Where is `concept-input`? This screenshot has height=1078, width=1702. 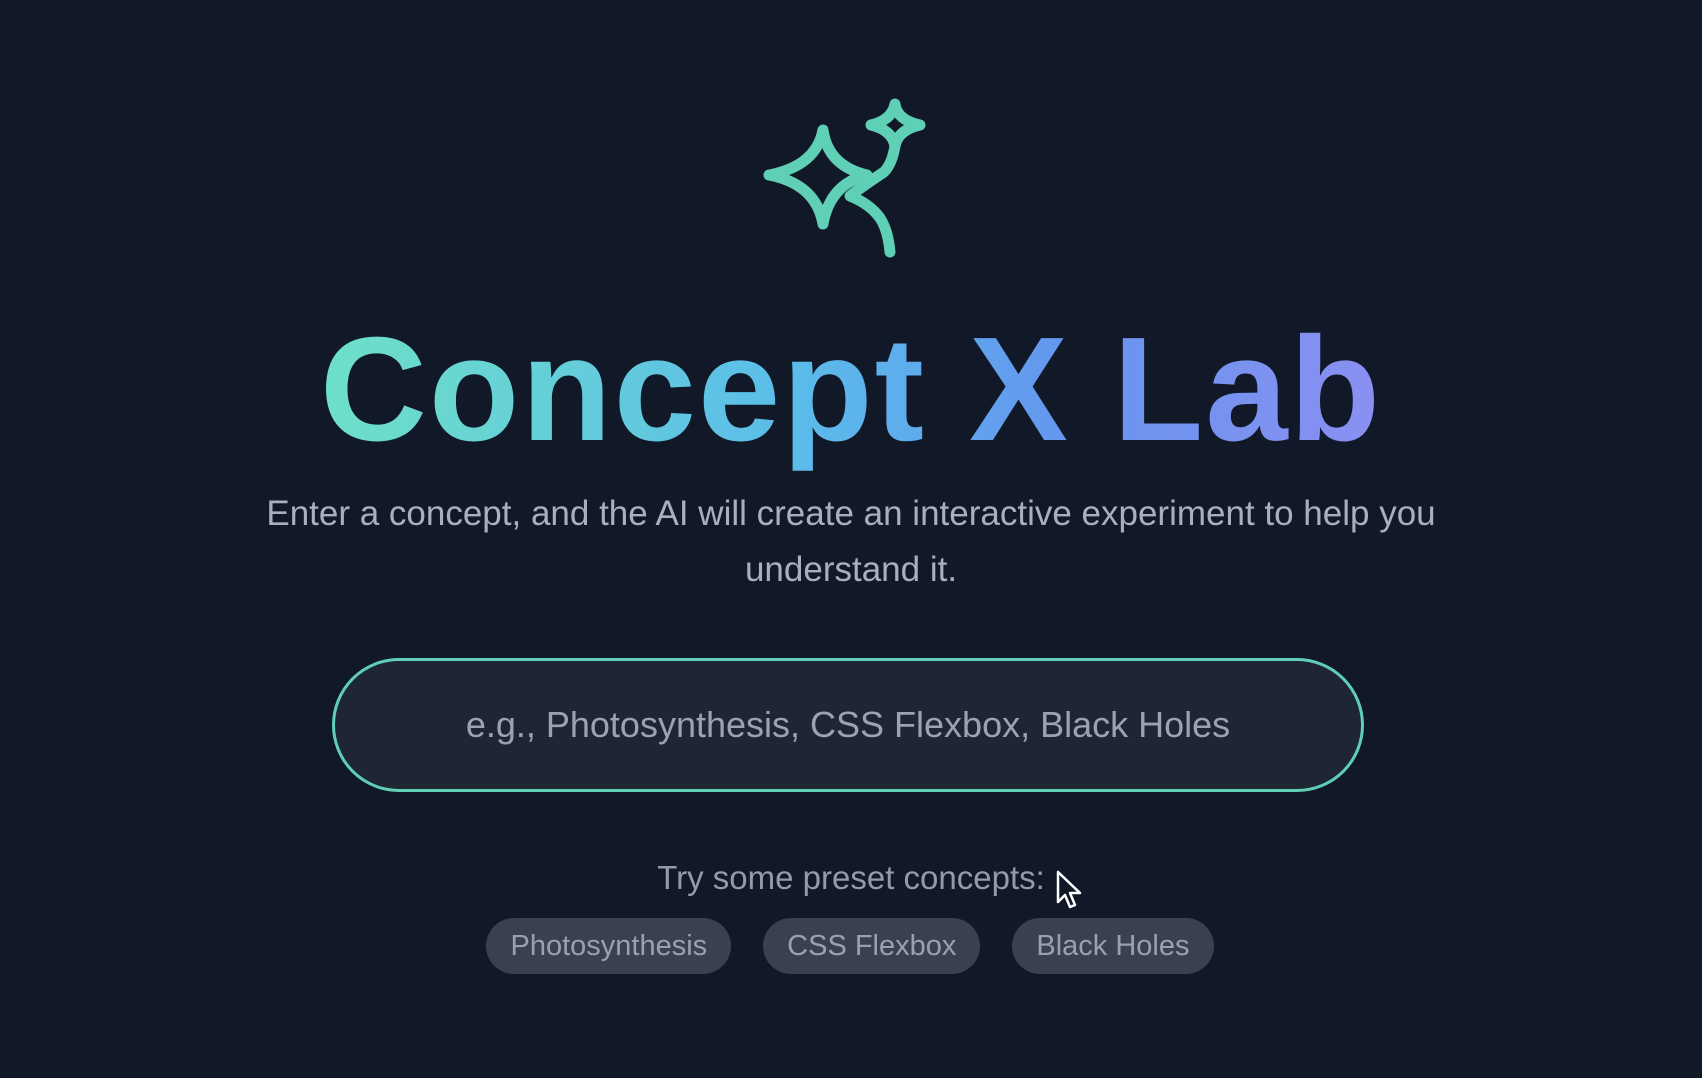 concept-input is located at coordinates (848, 725).